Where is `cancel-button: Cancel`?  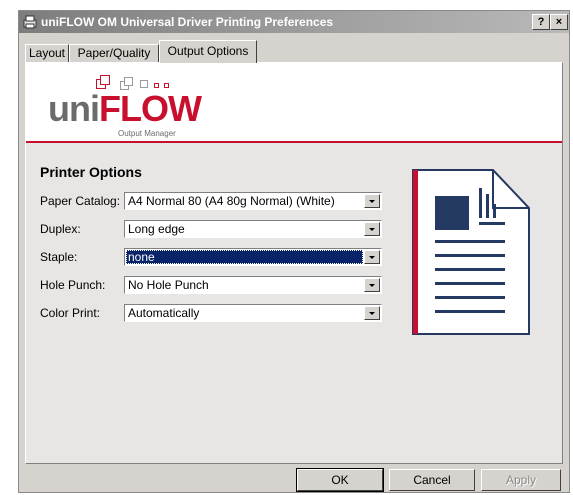
cancel-button: Cancel is located at coordinates (432, 480).